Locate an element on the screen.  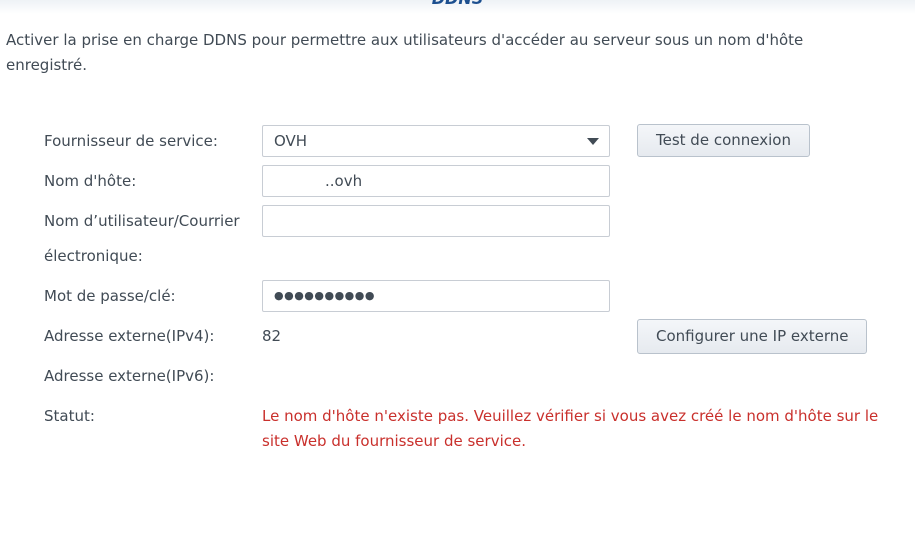
page-title: DDNS is located at coordinates (457, 4).